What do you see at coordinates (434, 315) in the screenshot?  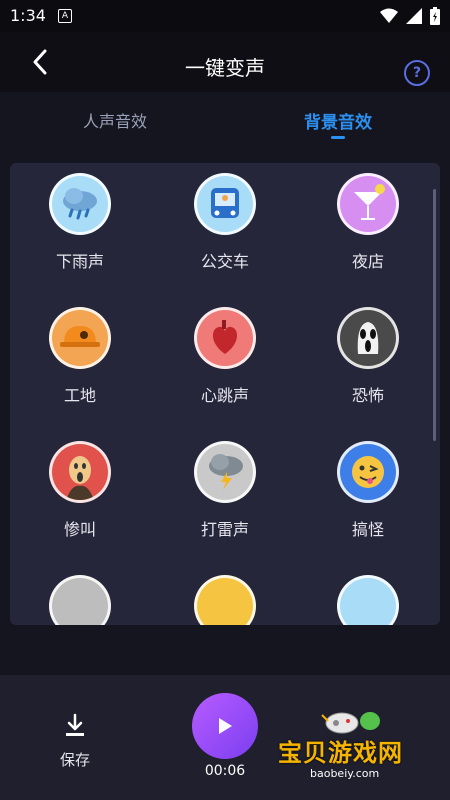 I see `panel-scrollbar` at bounding box center [434, 315].